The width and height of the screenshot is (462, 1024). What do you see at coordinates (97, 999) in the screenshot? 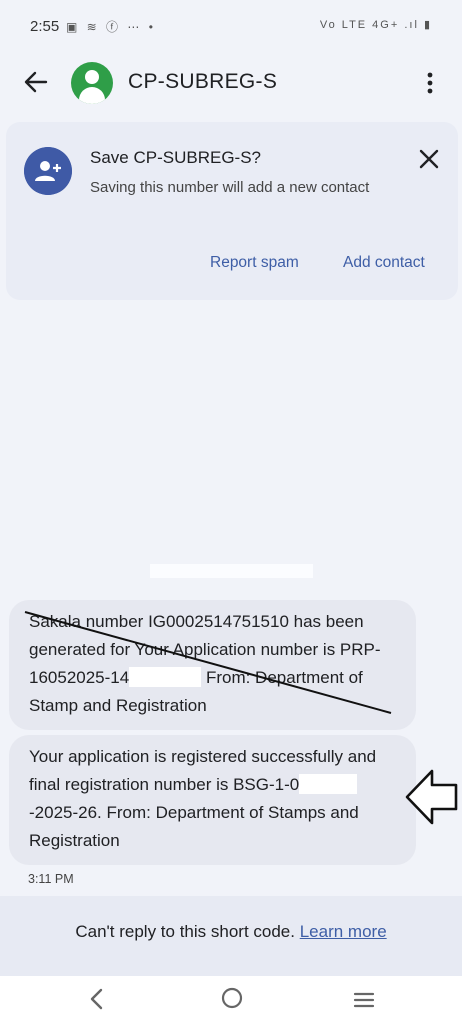
I see `chevron-left-icon` at bounding box center [97, 999].